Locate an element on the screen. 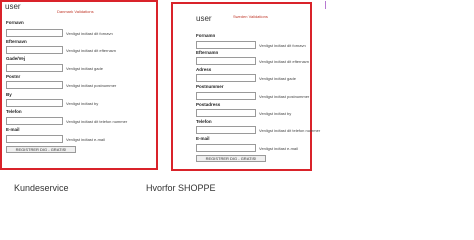 The height and width of the screenshot is (240, 474). fornamn-input is located at coordinates (226, 45).